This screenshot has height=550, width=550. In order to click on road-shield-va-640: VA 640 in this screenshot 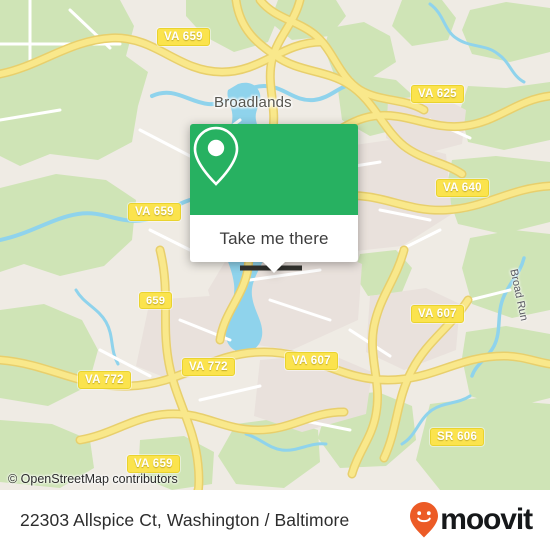, I will do `click(462, 188)`.